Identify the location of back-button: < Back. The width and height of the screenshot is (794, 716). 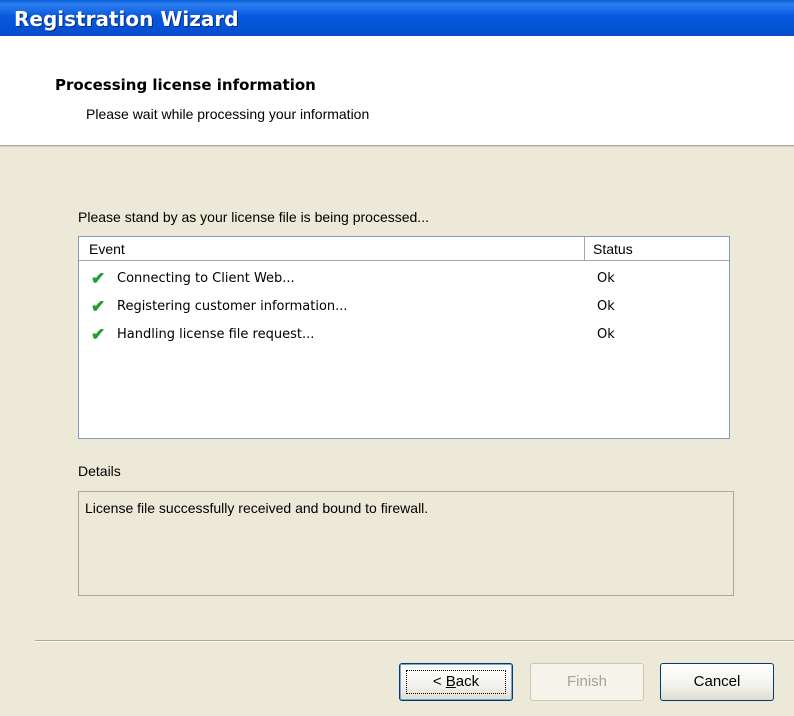
(456, 682).